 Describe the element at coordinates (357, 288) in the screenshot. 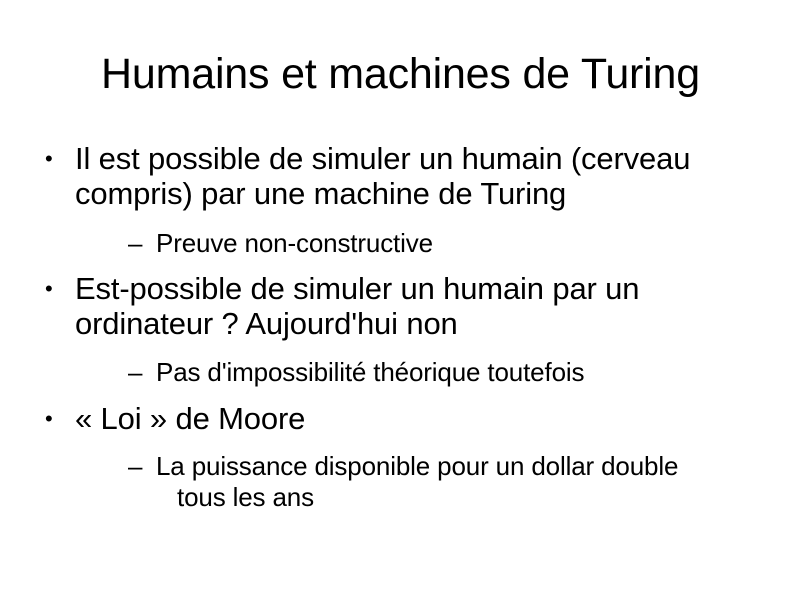

I see `bullet-item-text-line: Est-possible de simuler un humain par un` at that location.